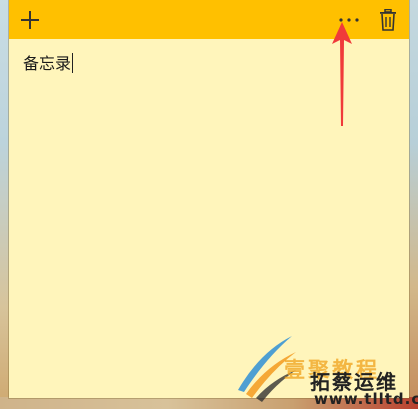 Image resolution: width=418 pixels, height=409 pixels. What do you see at coordinates (209, 19) in the screenshot?
I see `sticky-note-title-bar` at bounding box center [209, 19].